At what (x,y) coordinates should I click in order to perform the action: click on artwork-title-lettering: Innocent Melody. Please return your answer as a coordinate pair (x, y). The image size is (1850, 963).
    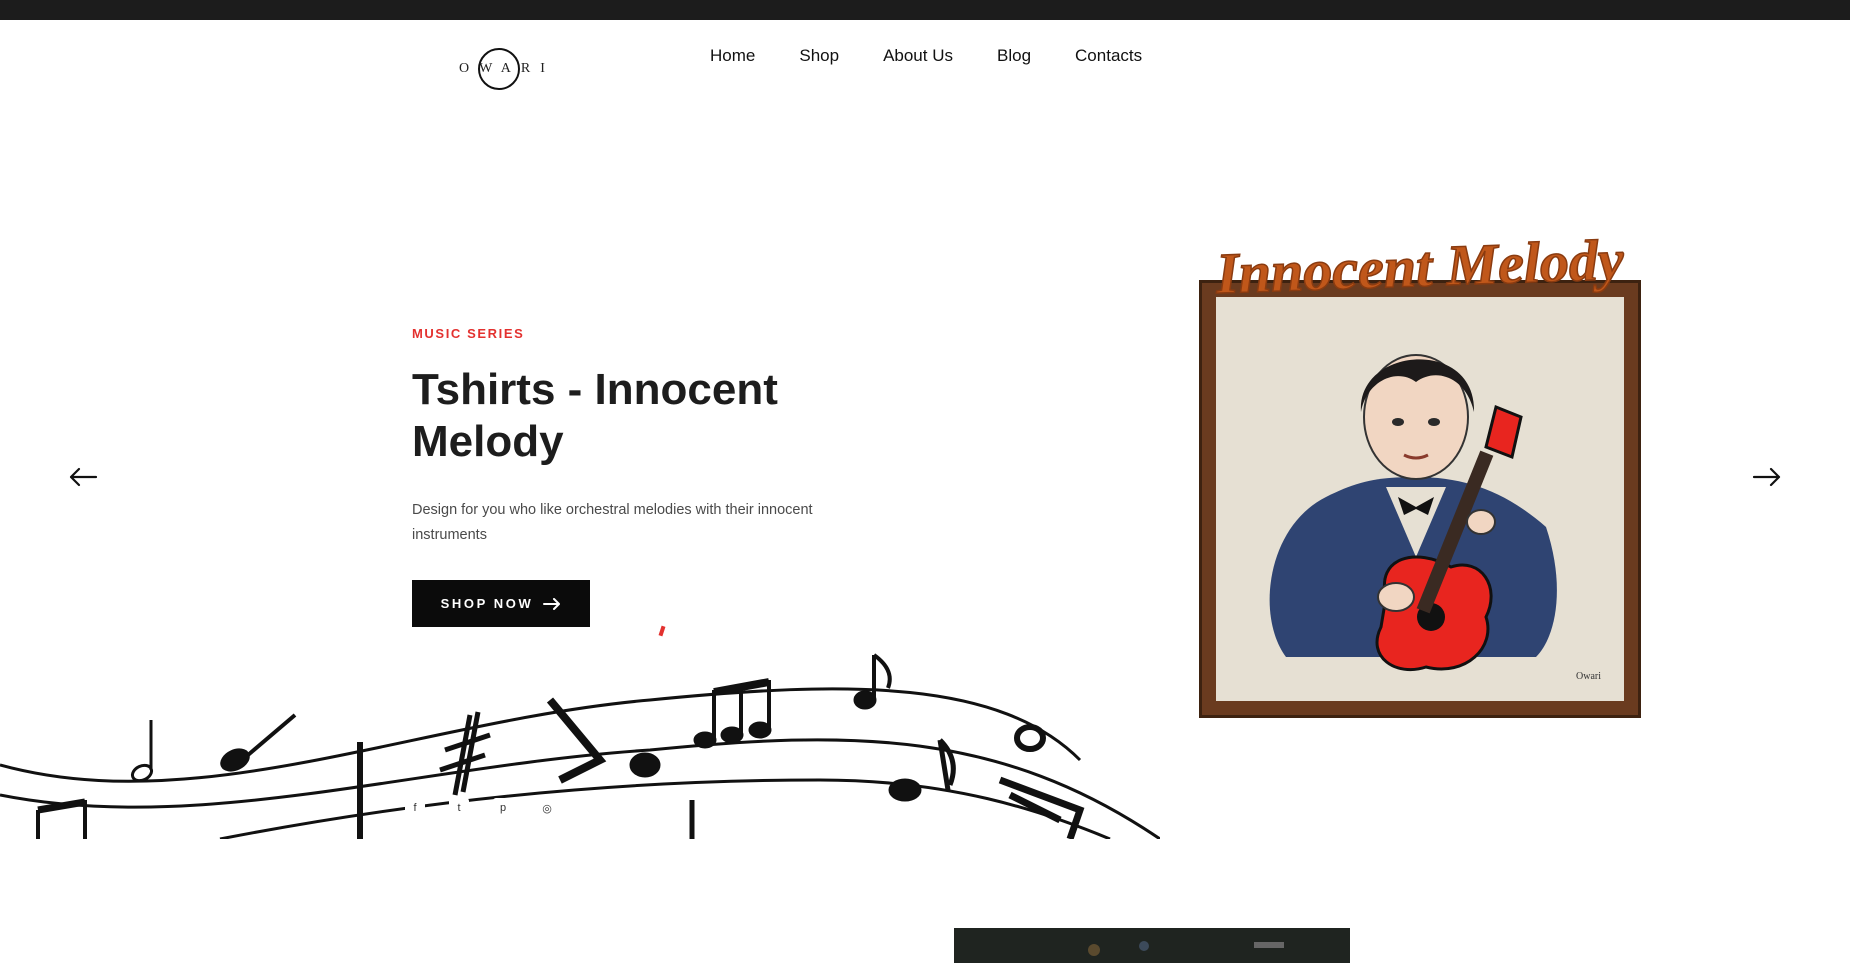
    Looking at the image, I should click on (1419, 268).